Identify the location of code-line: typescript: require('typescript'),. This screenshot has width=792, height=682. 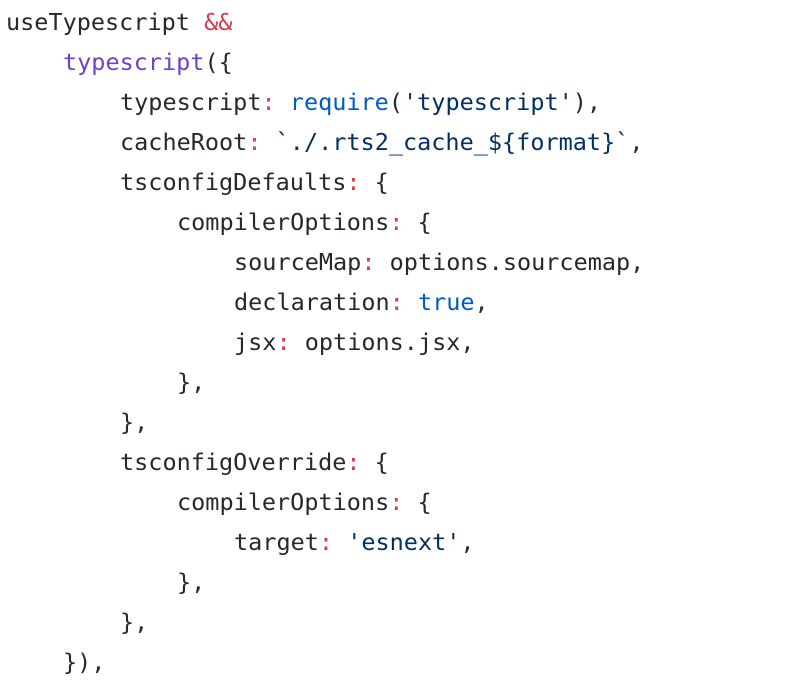
(396, 102).